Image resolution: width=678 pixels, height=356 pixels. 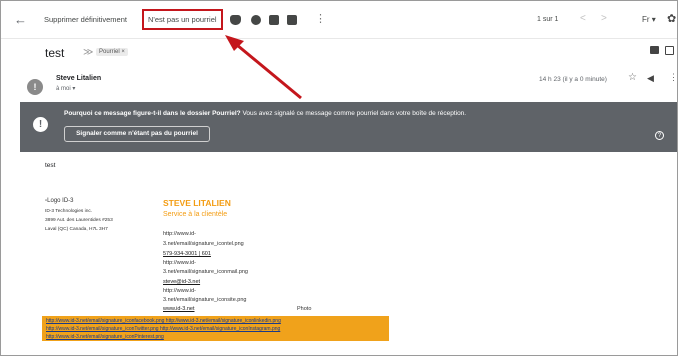 What do you see at coordinates (179, 309) in the screenshot?
I see `website-link: www.id-3.net` at bounding box center [179, 309].